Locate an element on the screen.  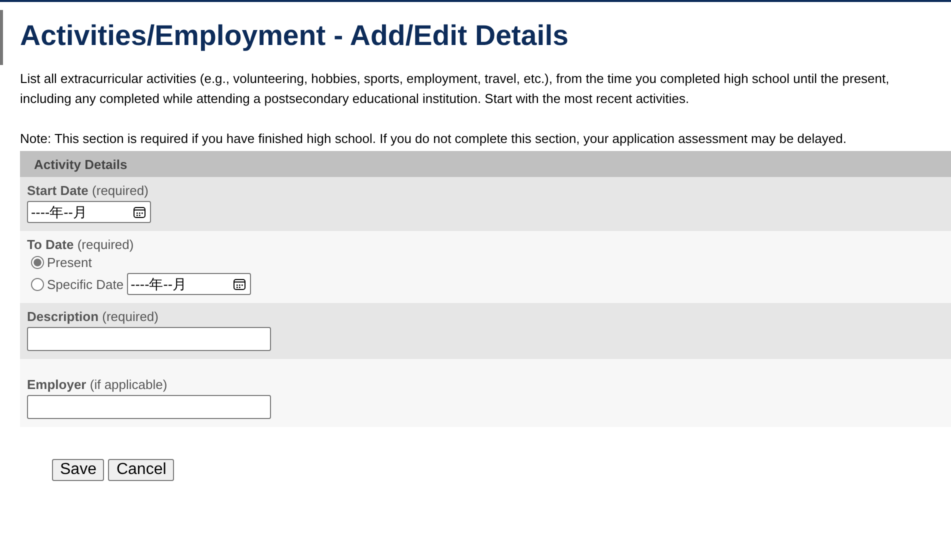
note-text: Note: This section is required if you have finished high school. If you do not complete this section, your application assessment may be delayed. is located at coordinates (434, 139).